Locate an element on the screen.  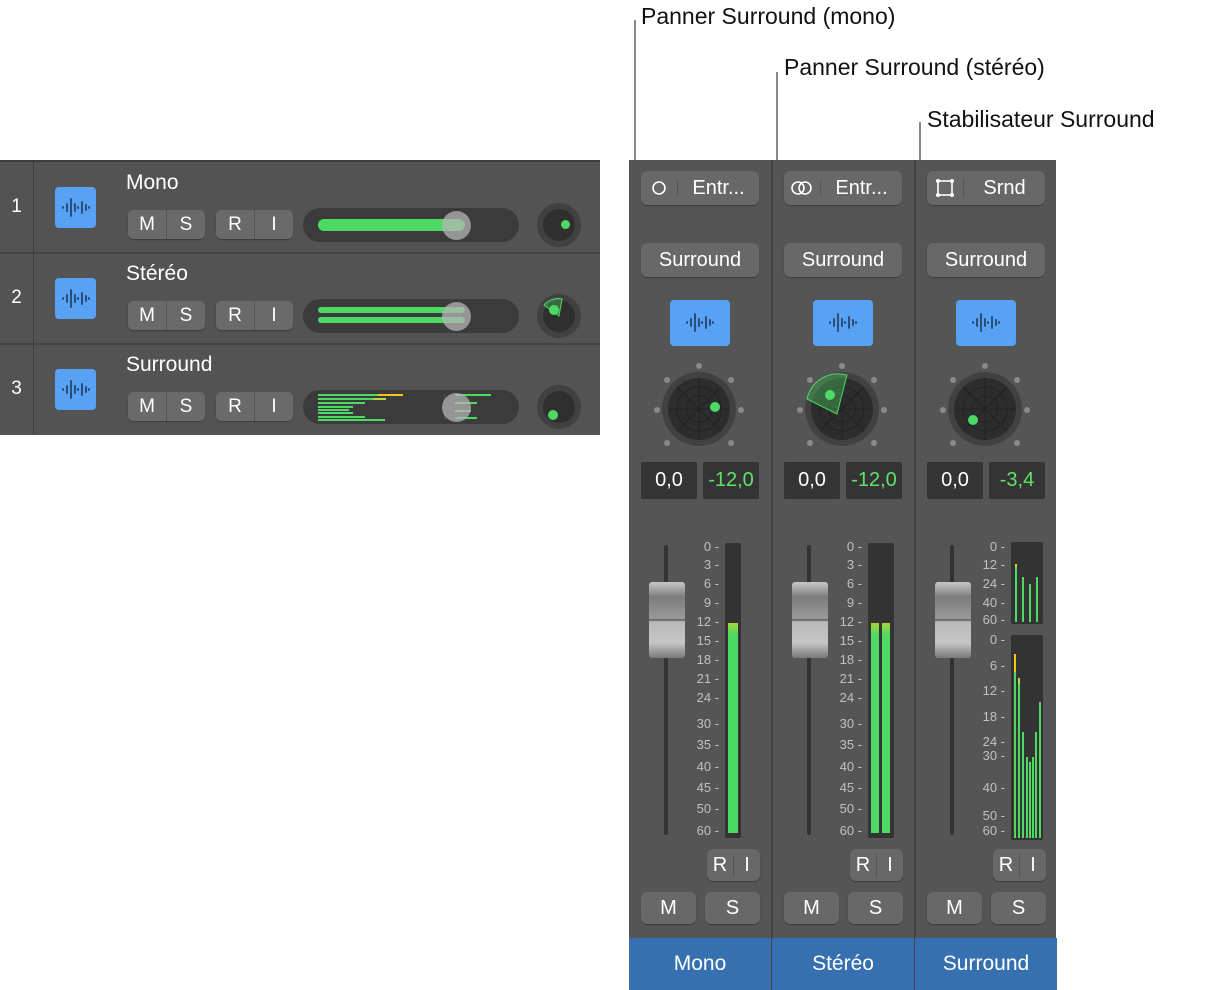
track-row: 2 Stéréo M S R I is located at coordinates (300, 299).